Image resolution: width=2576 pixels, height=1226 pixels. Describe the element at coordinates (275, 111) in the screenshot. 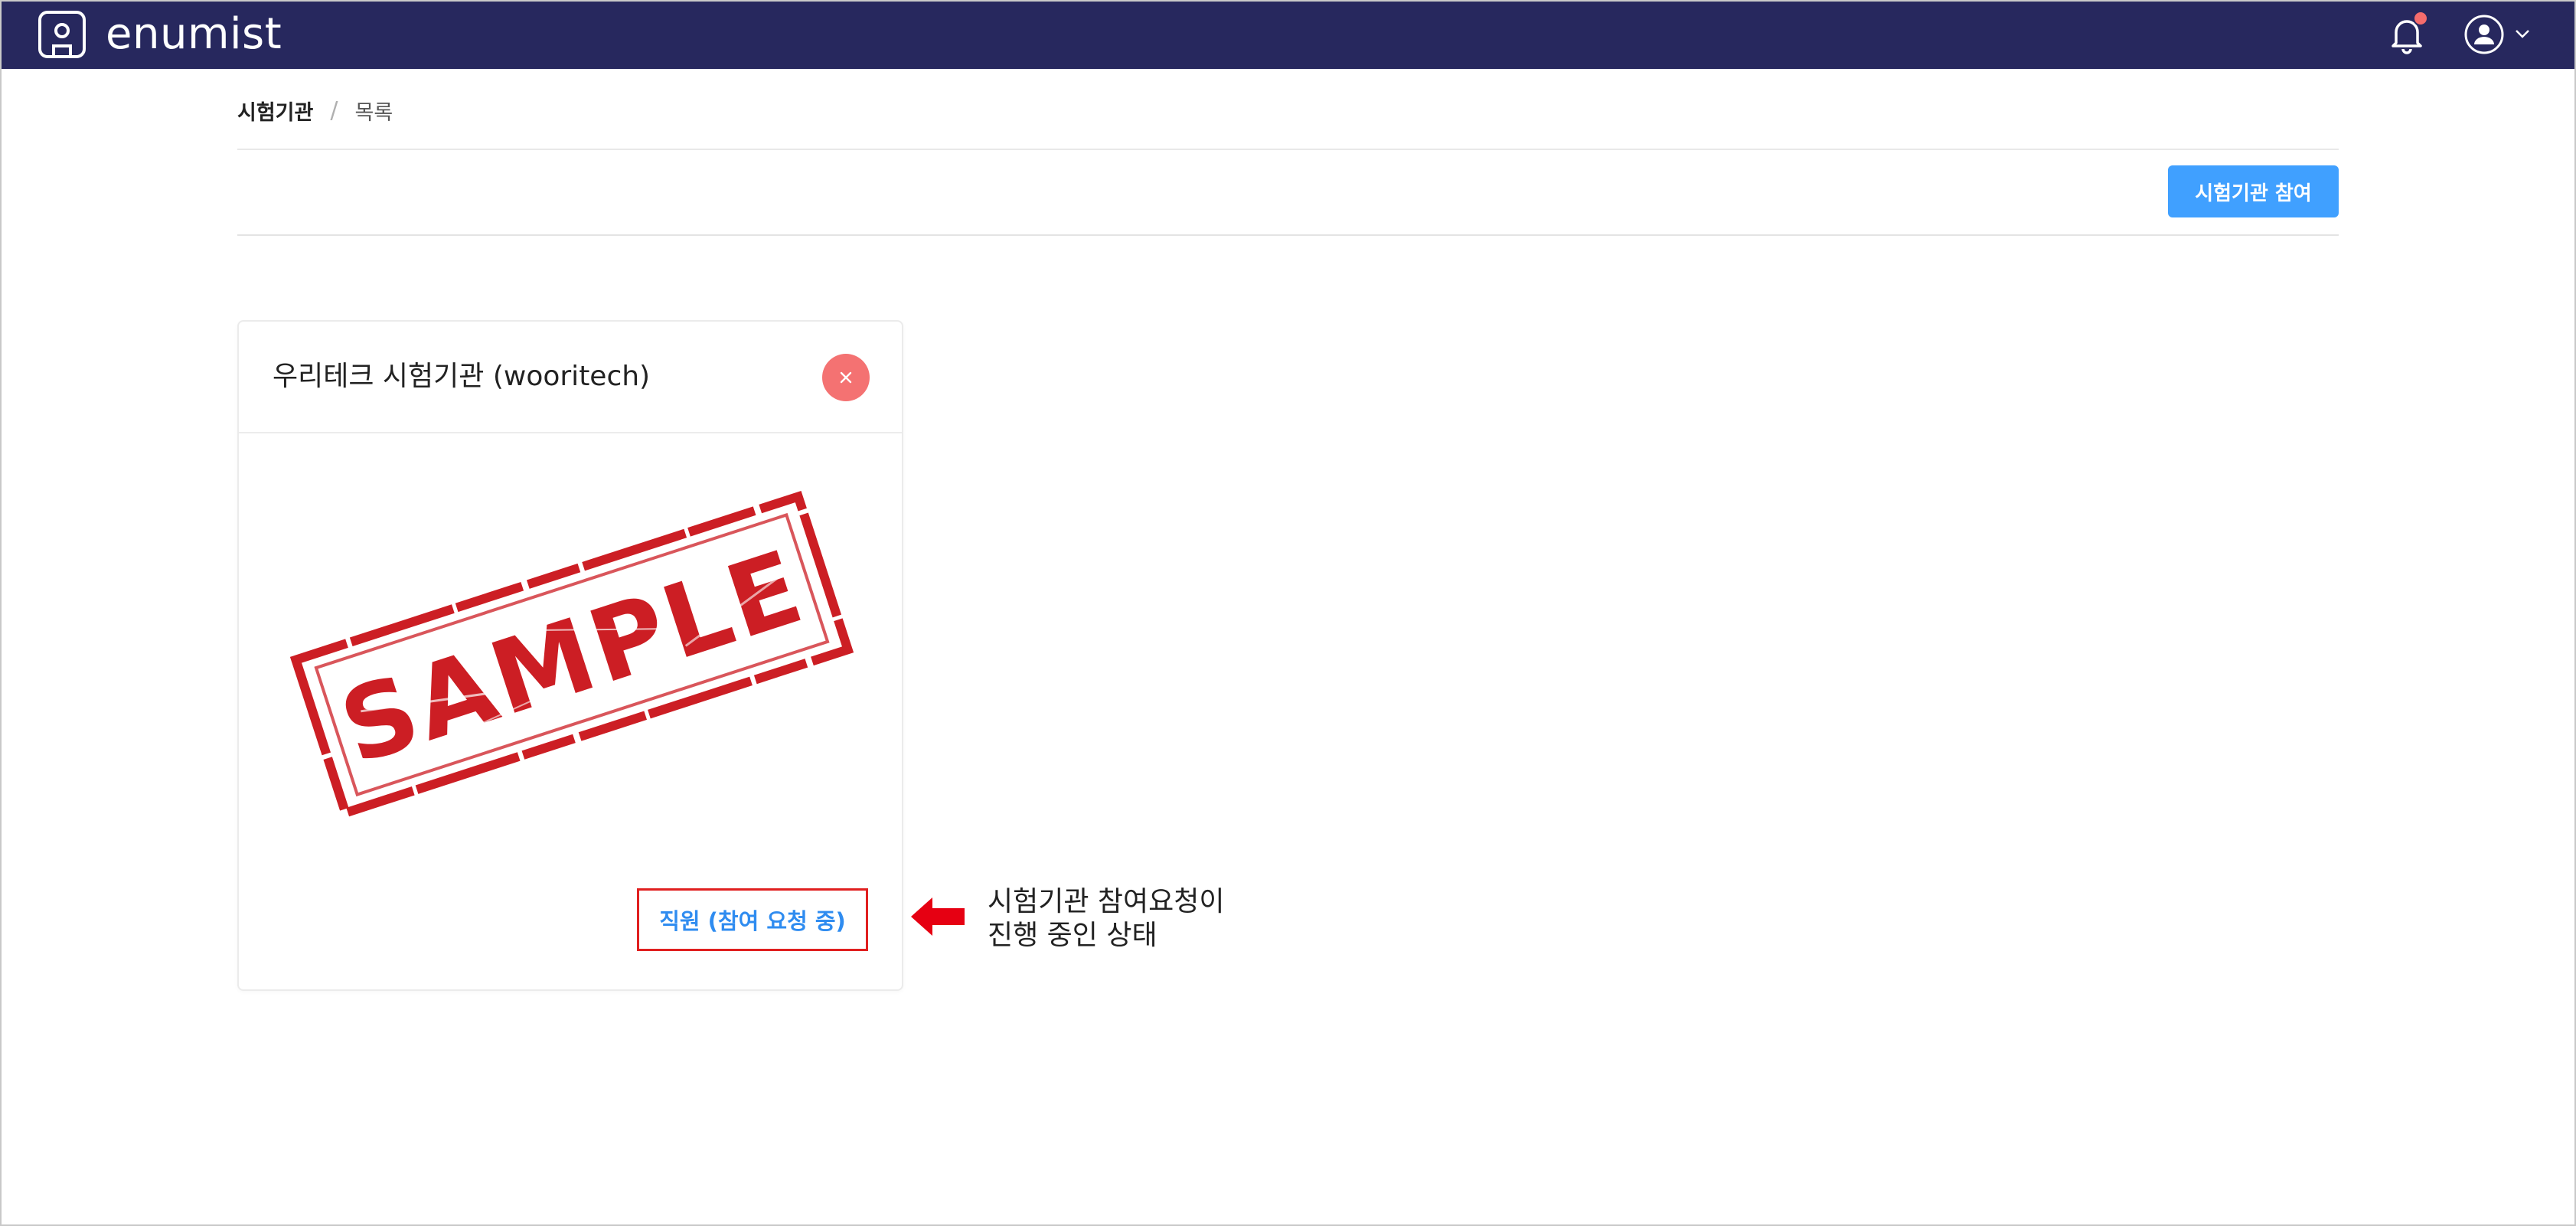

I see `breadcrumb-home: 시험기관` at that location.